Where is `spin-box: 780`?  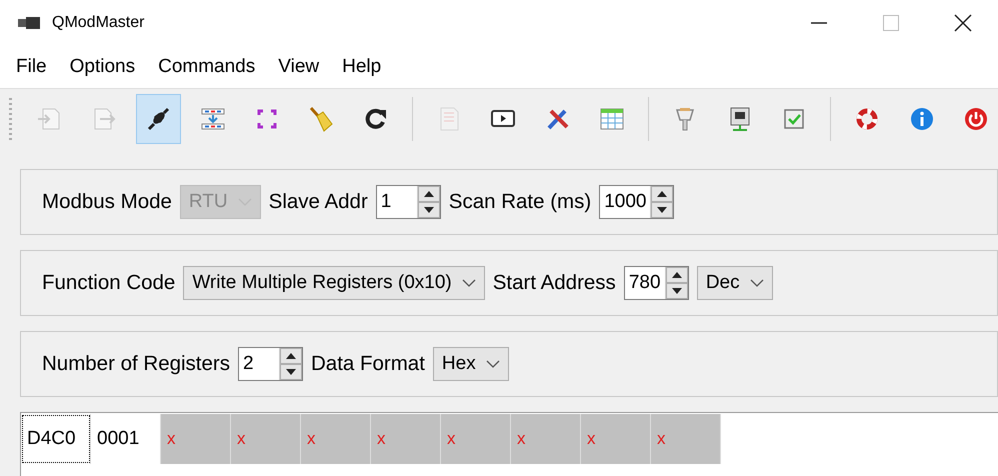
spin-box: 780 is located at coordinates (656, 283).